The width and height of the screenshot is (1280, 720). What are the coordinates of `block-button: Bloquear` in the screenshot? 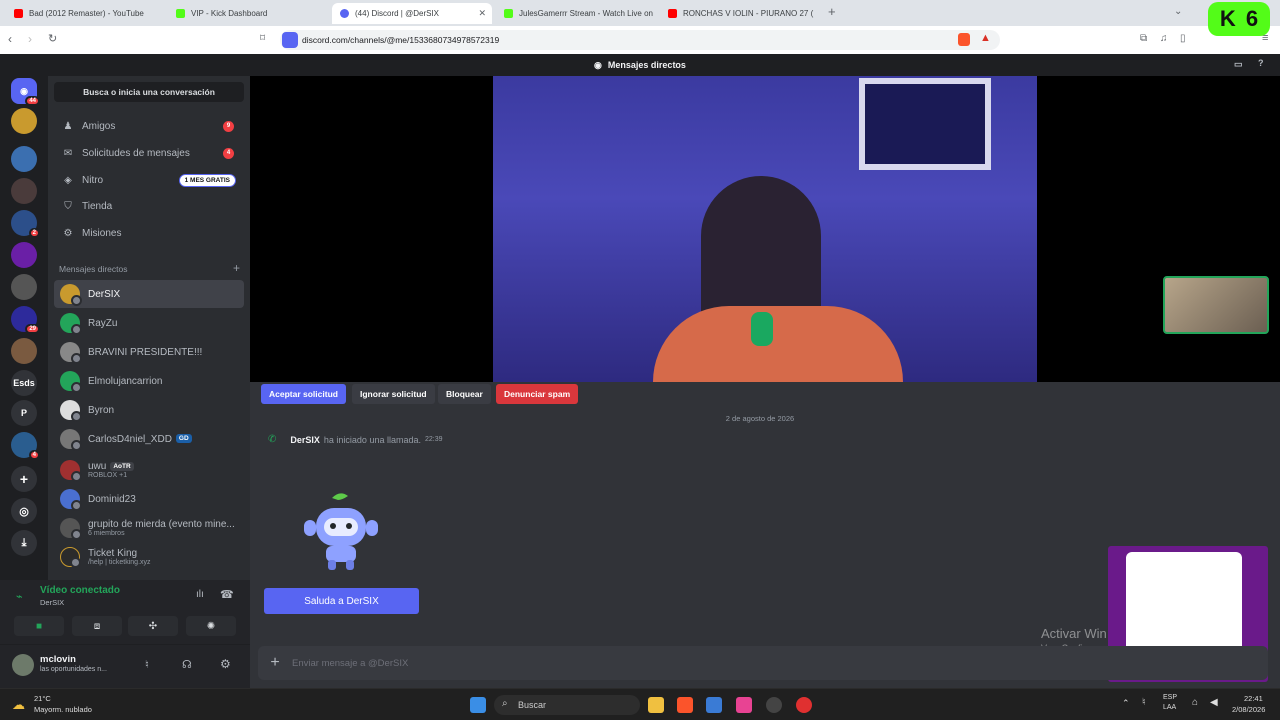 It's located at (464, 394).